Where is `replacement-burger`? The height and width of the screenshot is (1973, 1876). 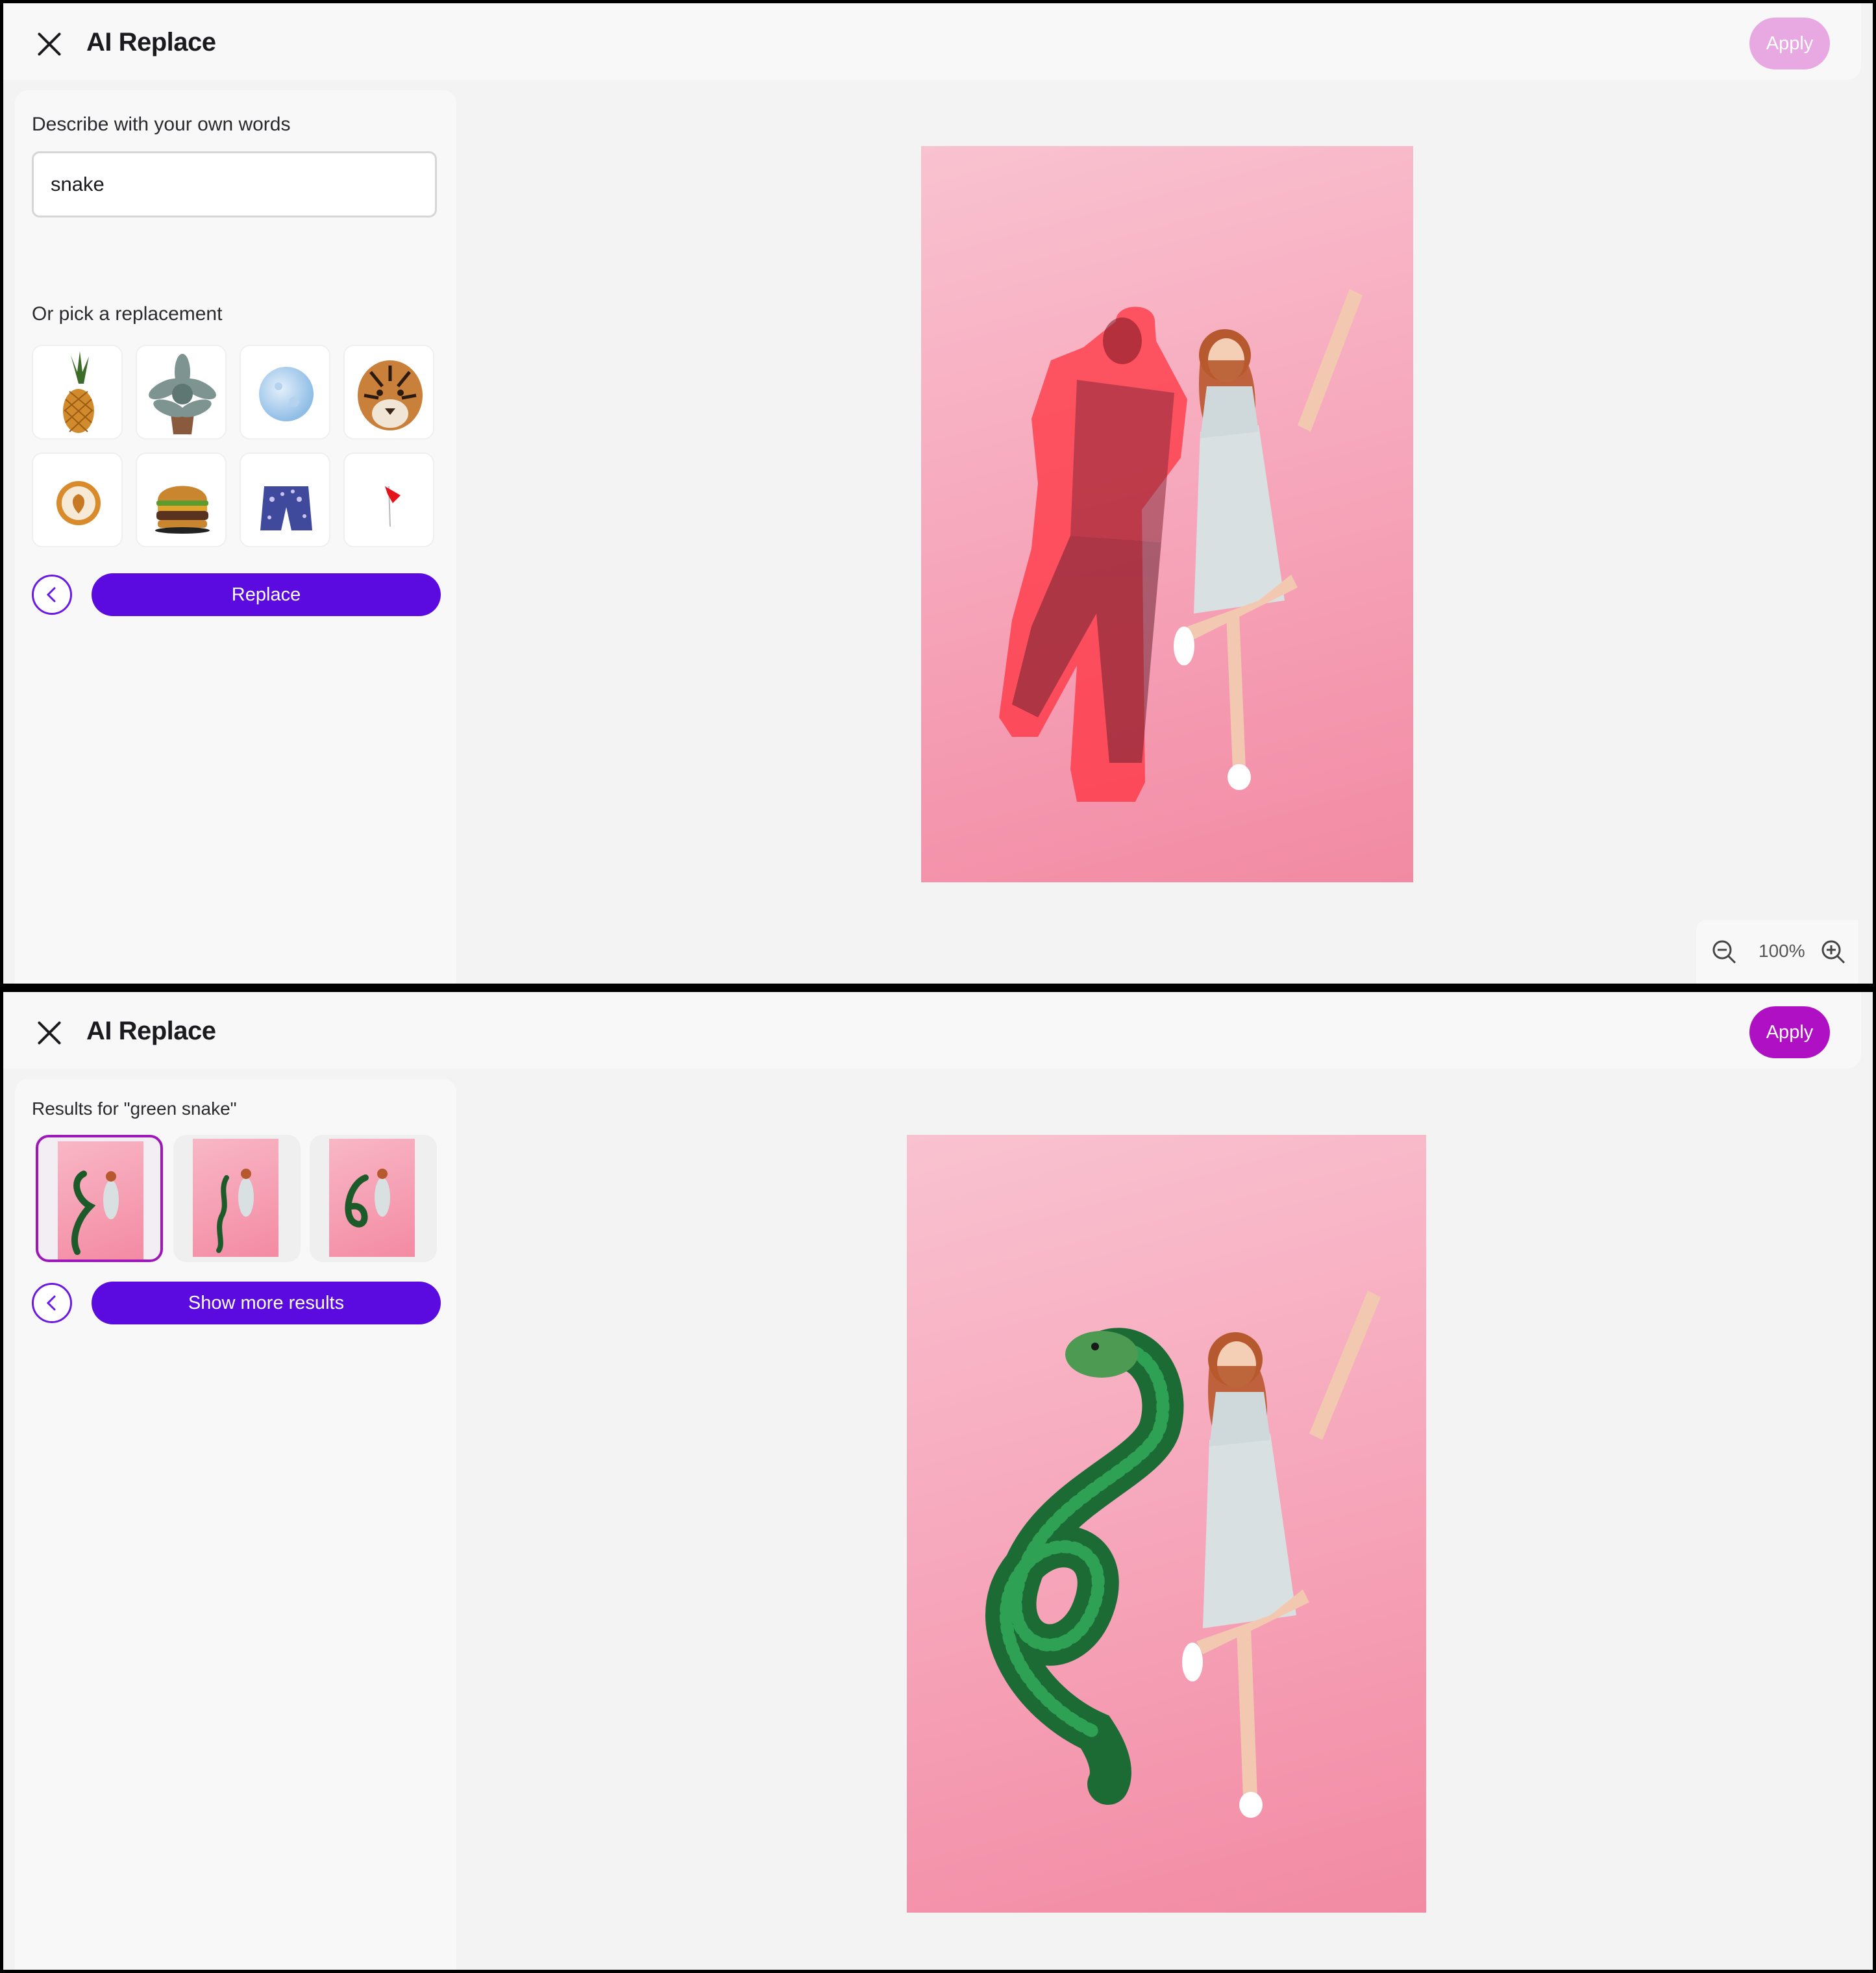
replacement-burger is located at coordinates (181, 500).